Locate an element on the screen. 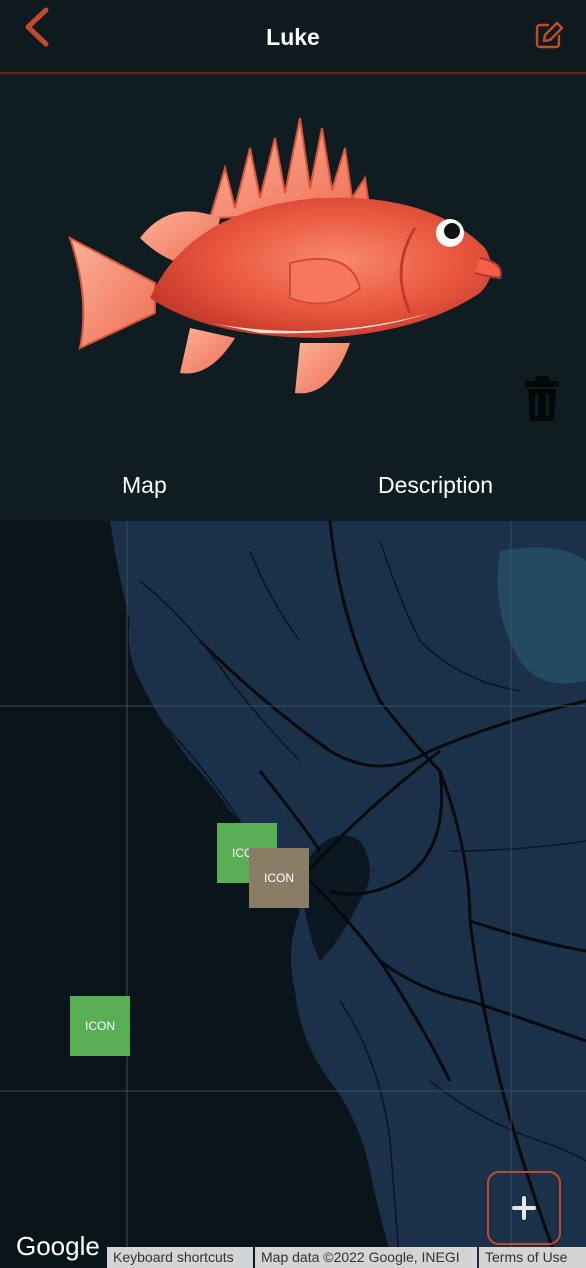 The image size is (586, 1268). app-header: Luke is located at coordinates (293, 37).